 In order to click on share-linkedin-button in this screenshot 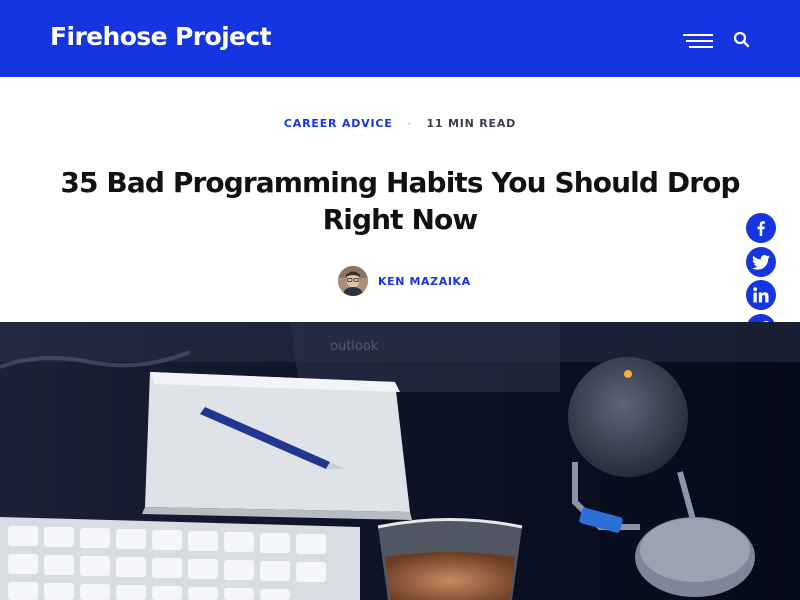, I will do `click(761, 295)`.